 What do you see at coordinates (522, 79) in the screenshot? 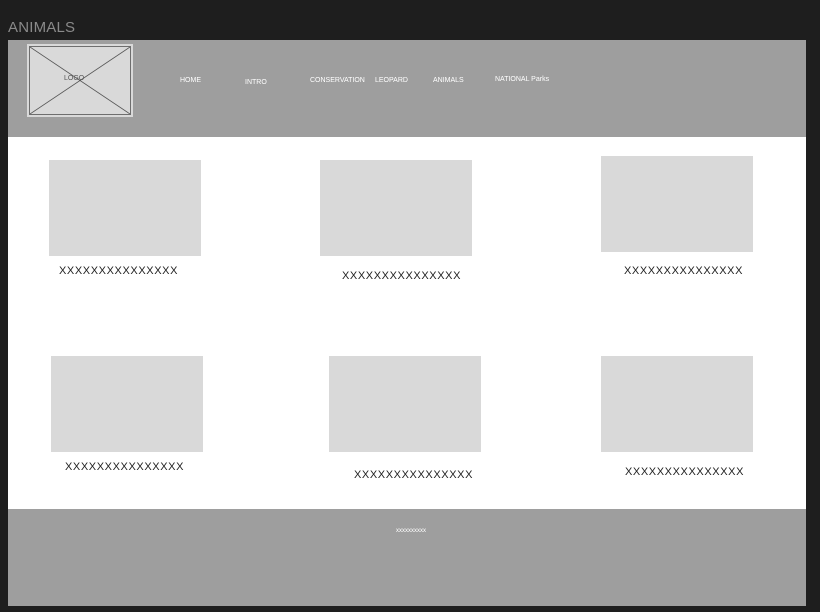
I see `nav-item-national-parks: NATIONAL Parks` at bounding box center [522, 79].